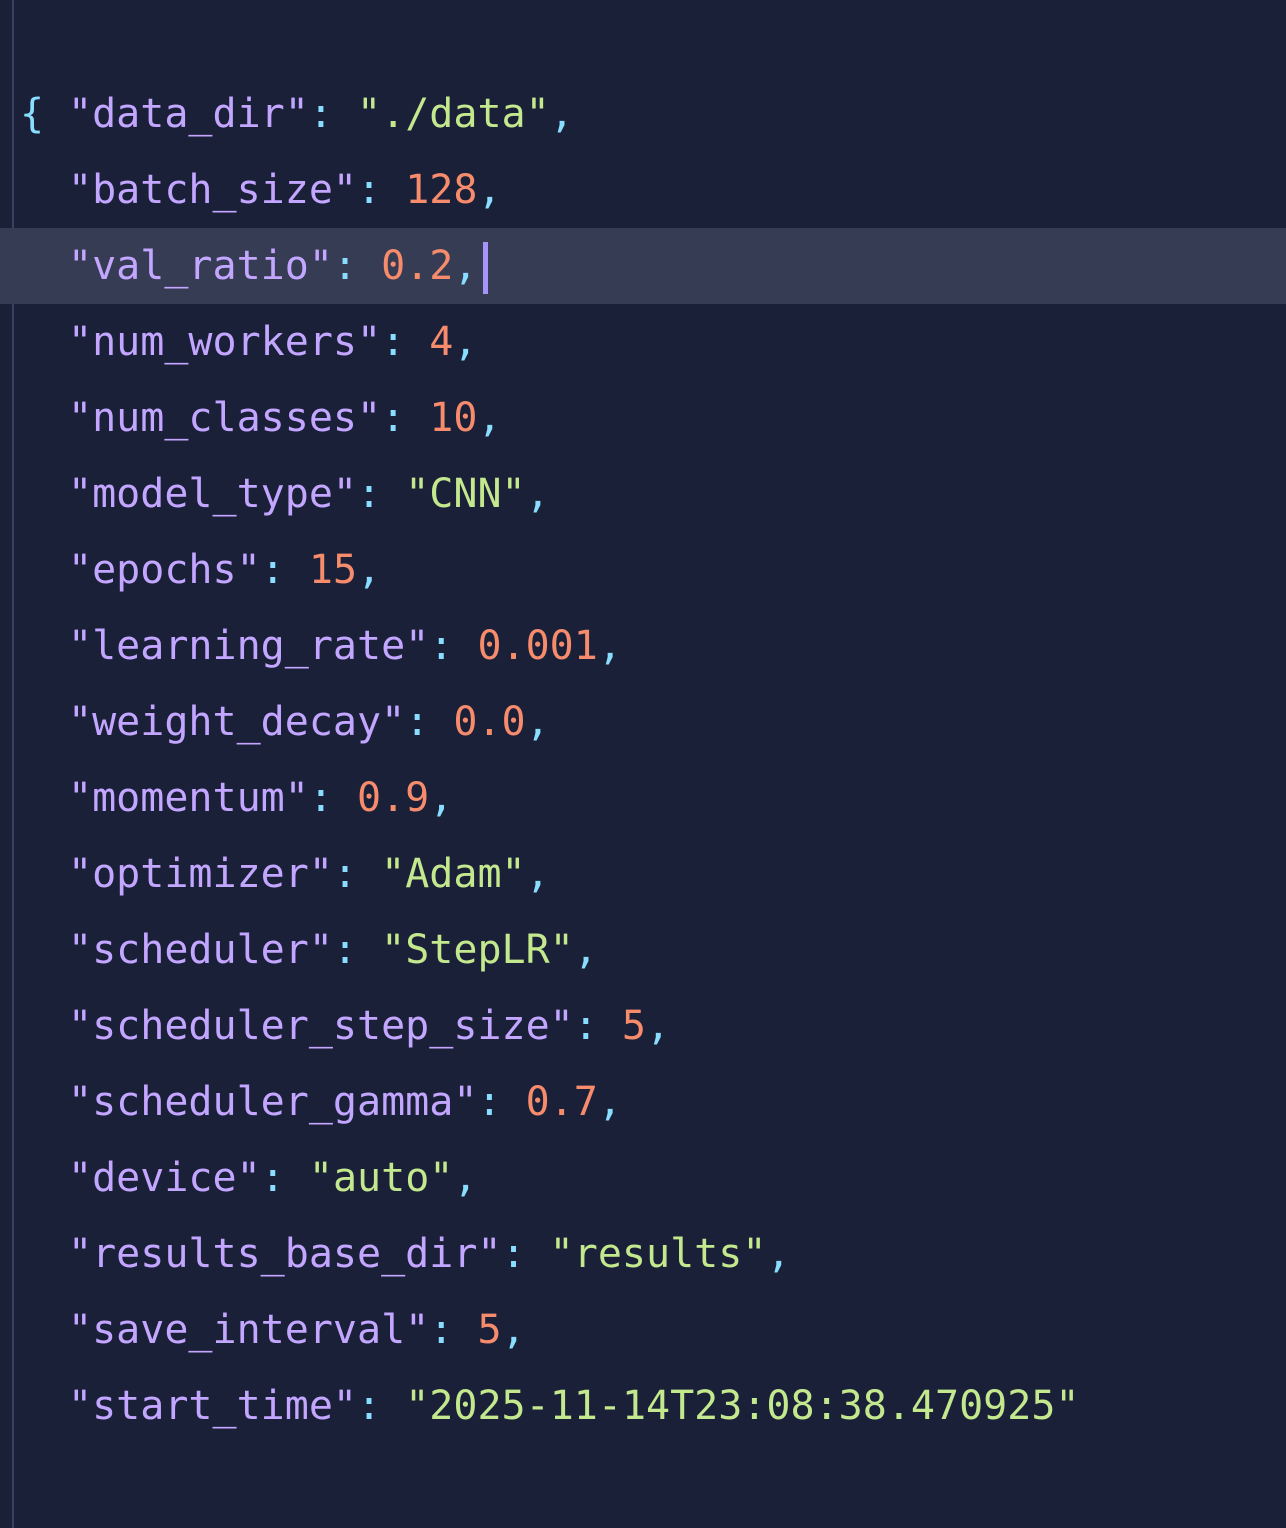  Describe the element at coordinates (643, 874) in the screenshot. I see `code-line-optimizer: "optimizer": "Adam",` at that location.